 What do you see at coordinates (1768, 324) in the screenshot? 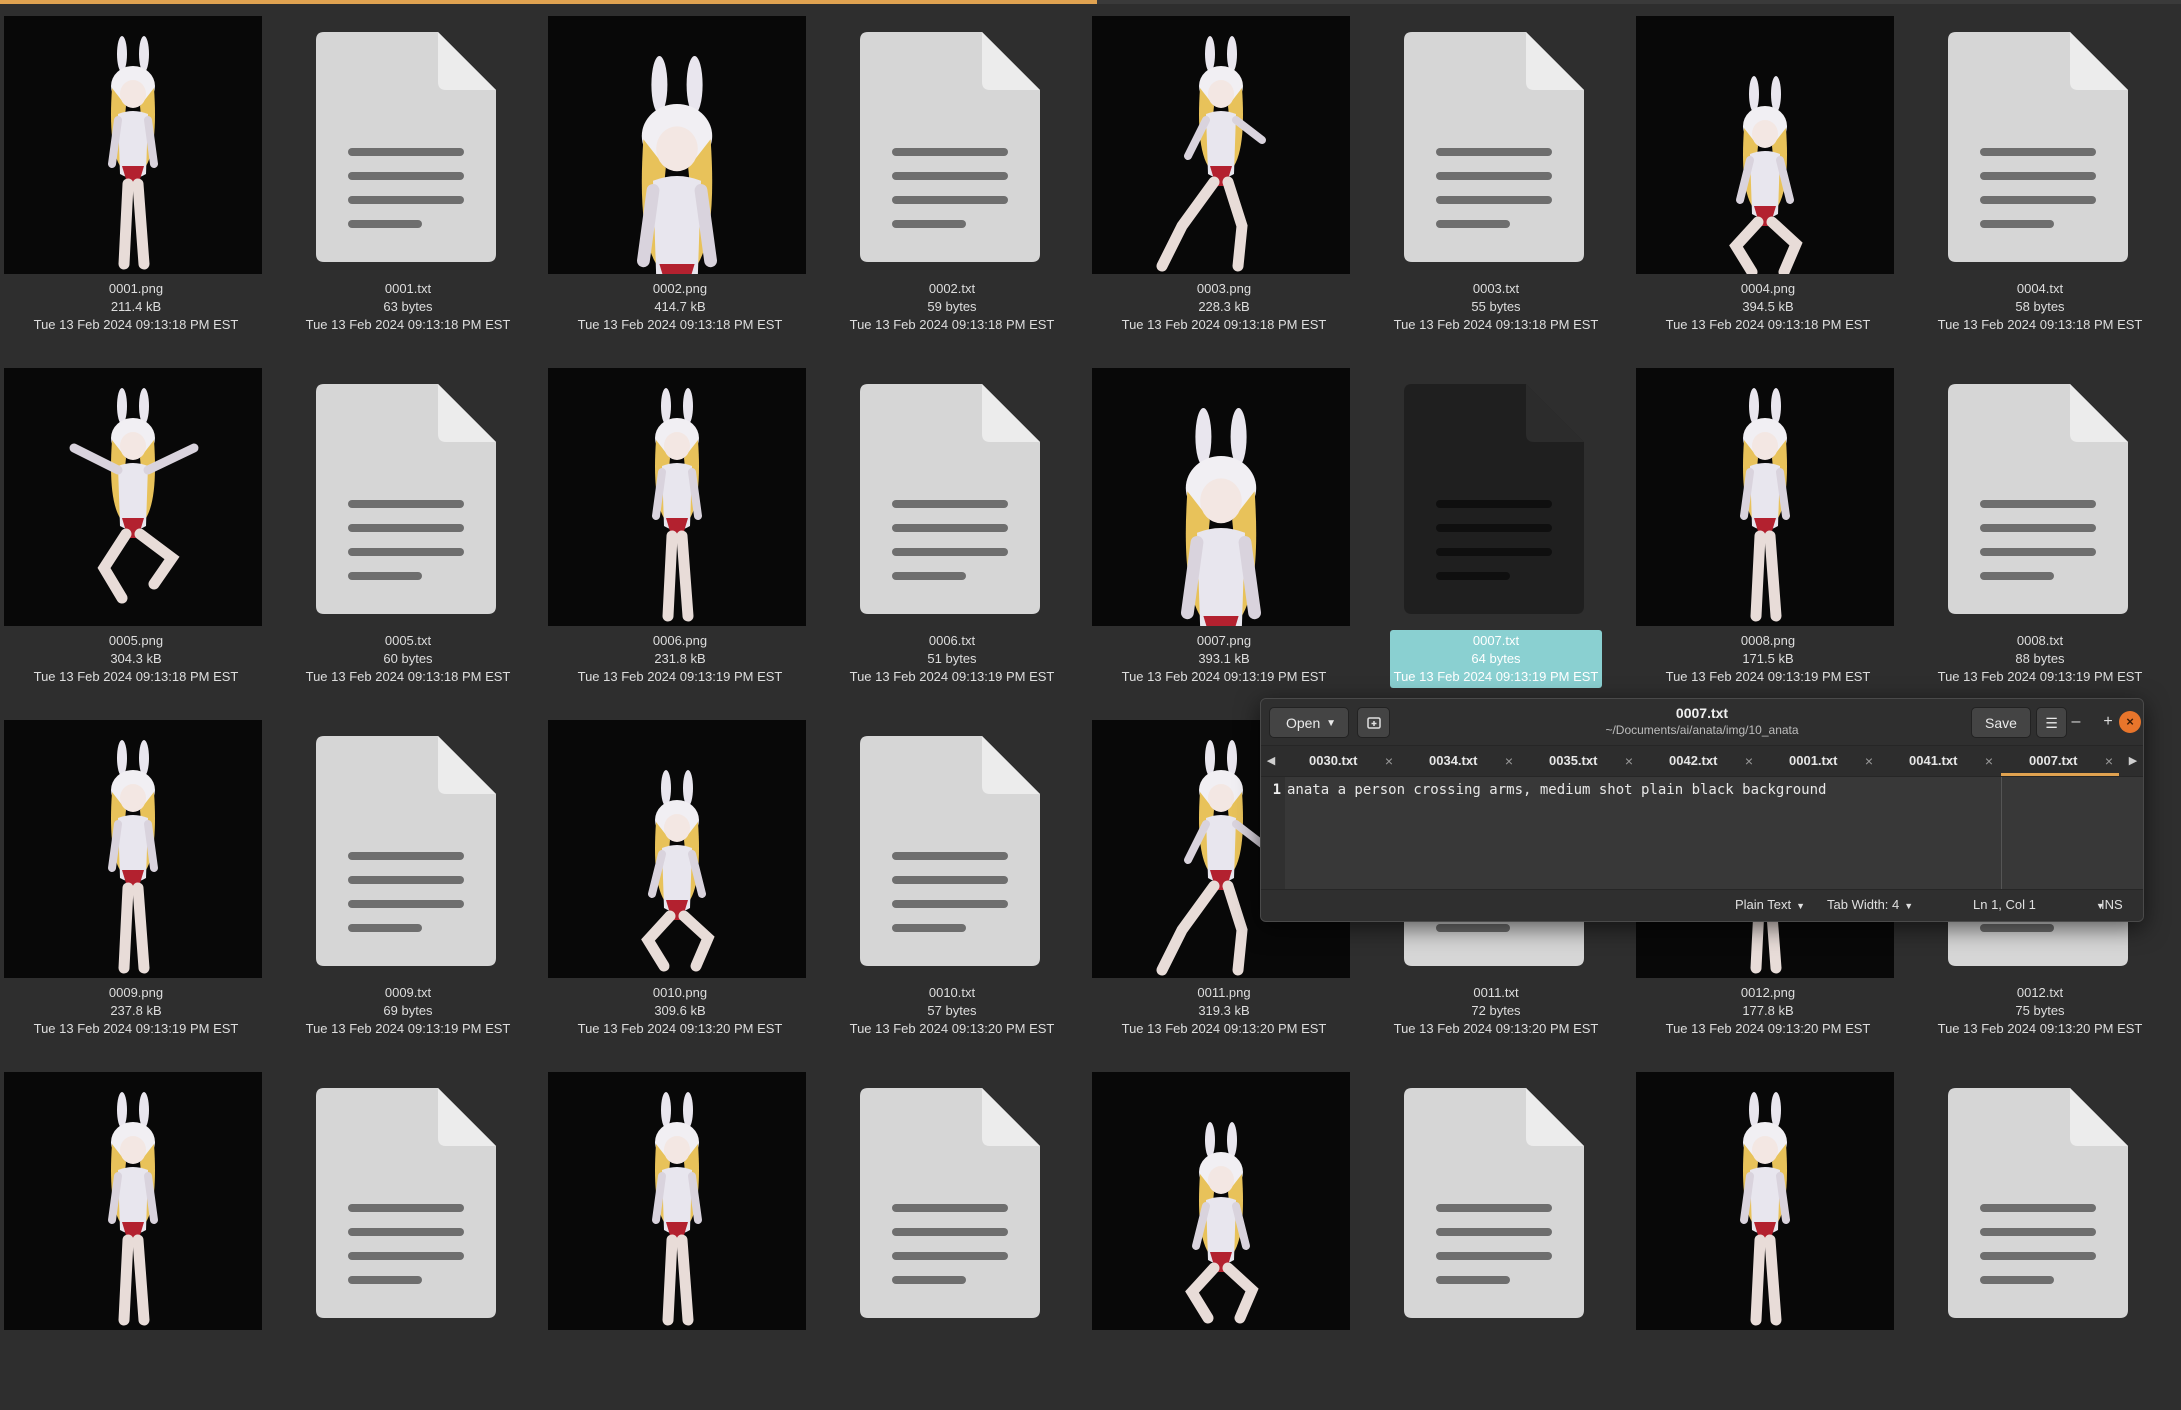
I see `file-date: Tue 13 Feb 2024 09:13:18 PM EST` at bounding box center [1768, 324].